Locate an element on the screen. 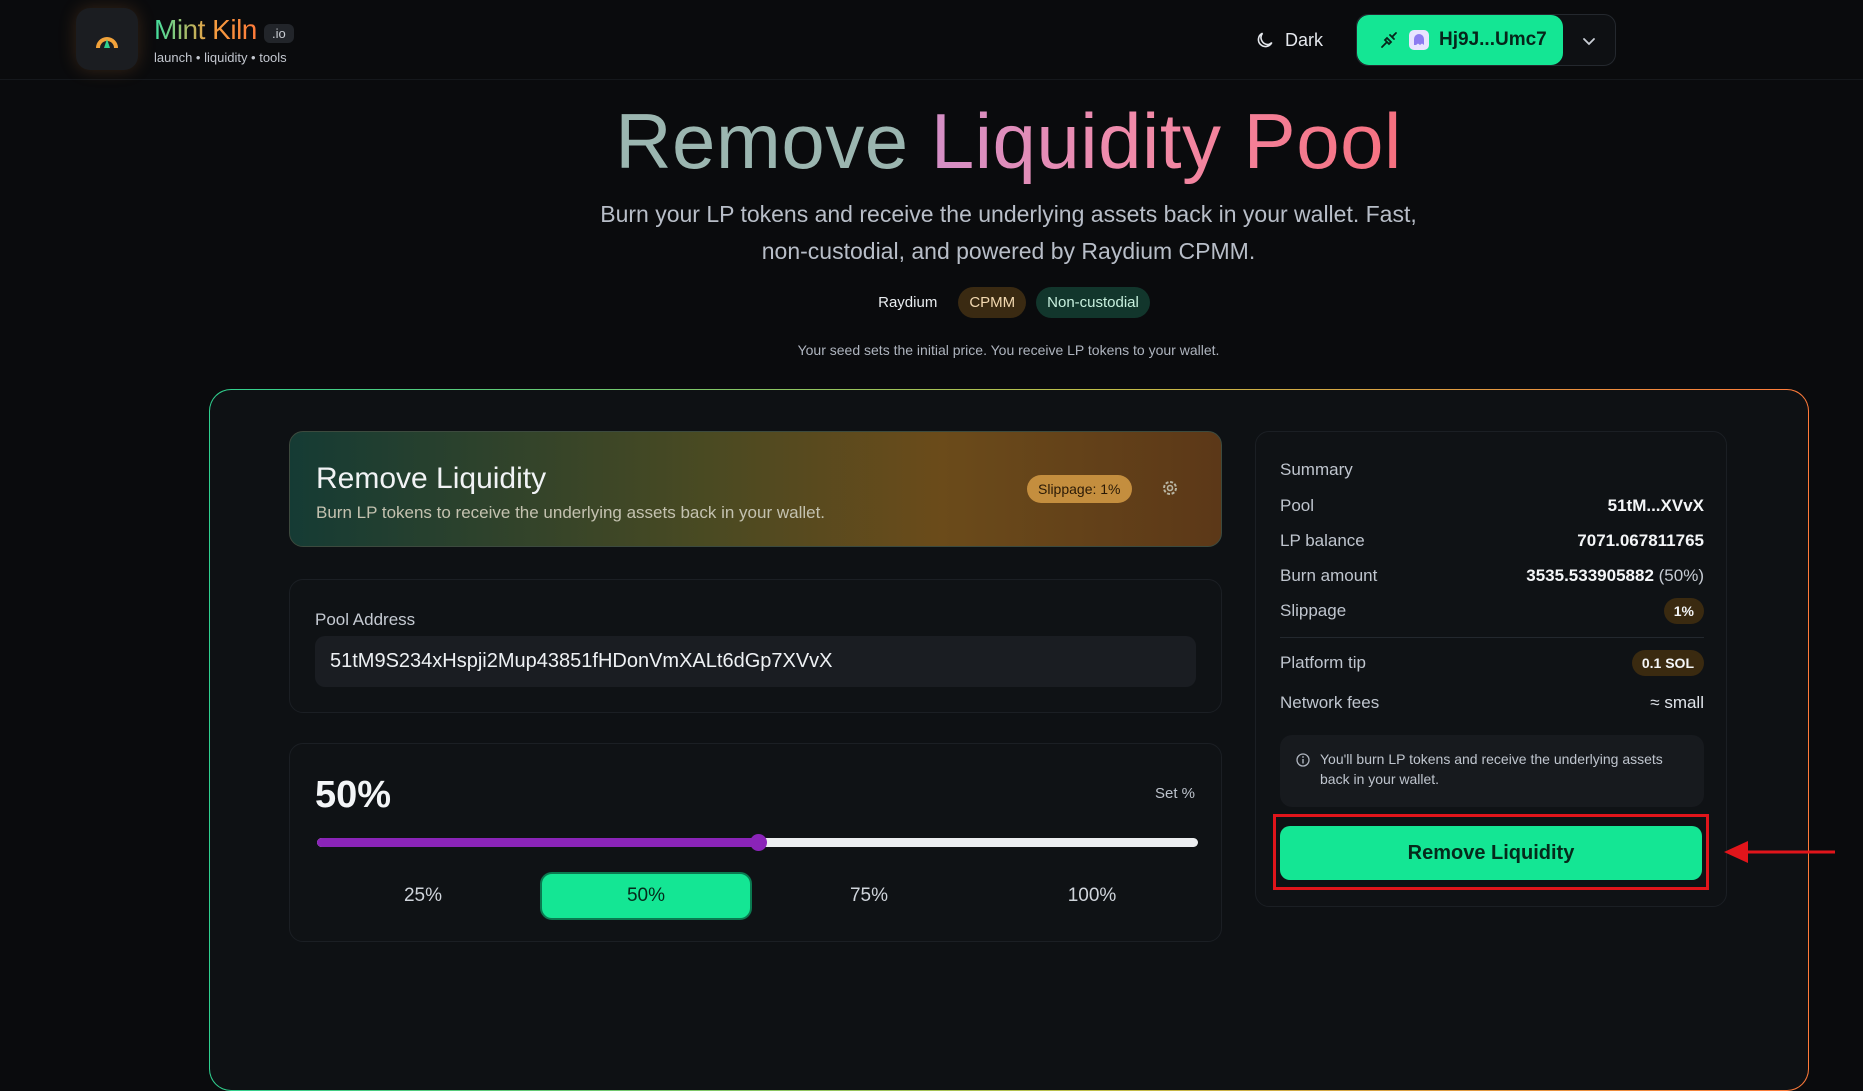 This screenshot has height=1091, width=1863. set-percent-label: Set % is located at coordinates (1174, 793).